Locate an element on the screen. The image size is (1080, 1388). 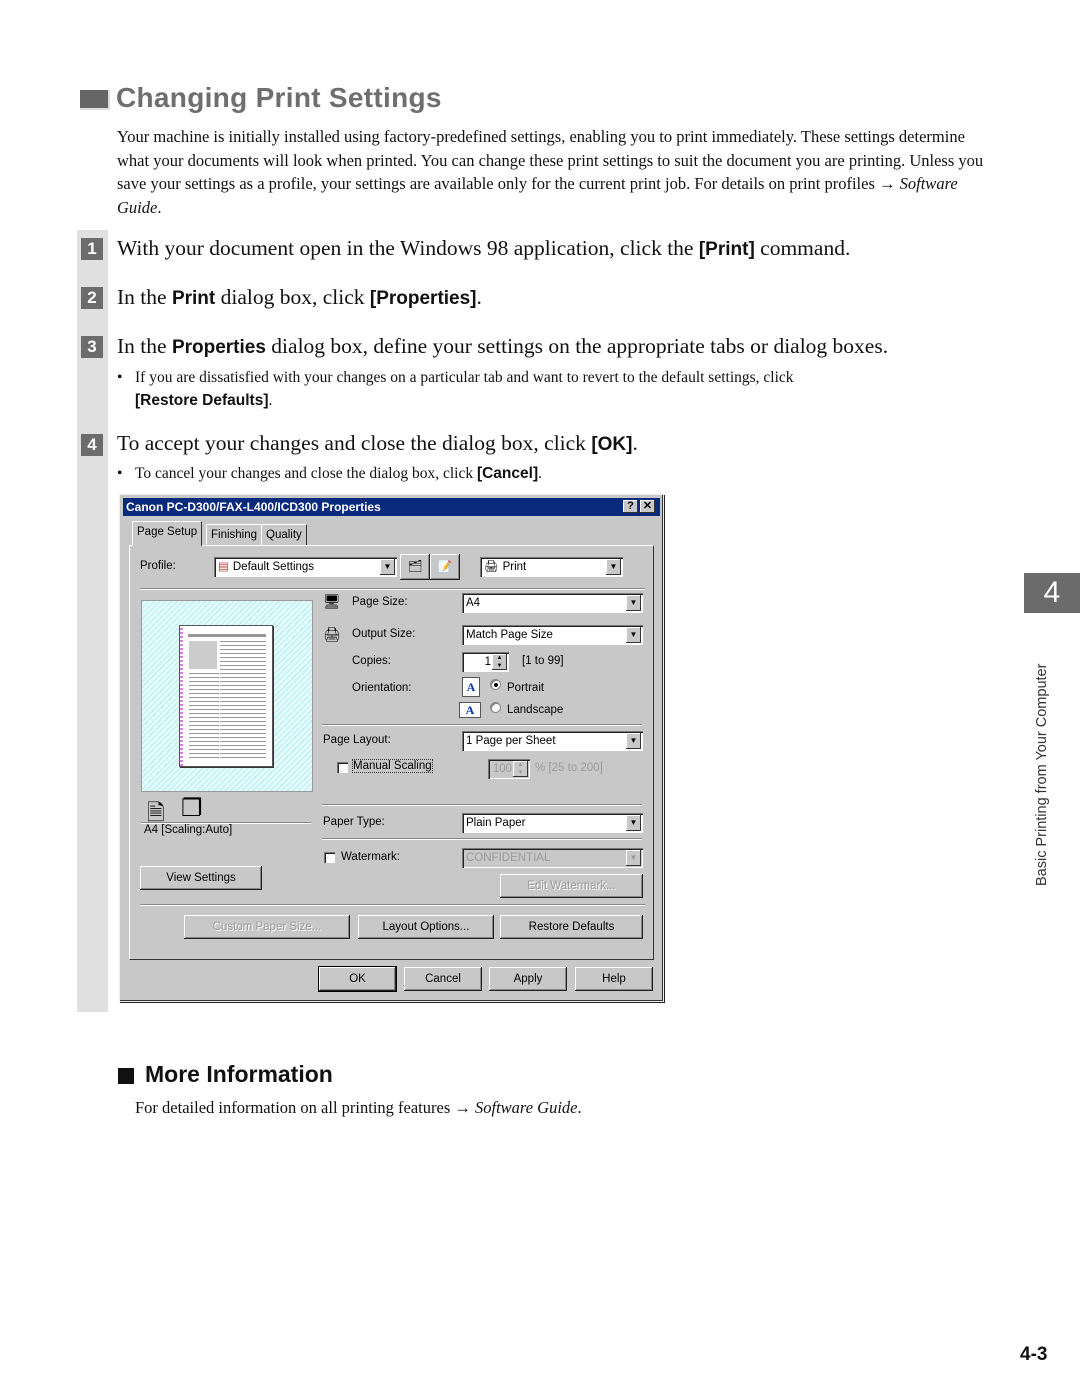
orientation-label: Orientation: is located at coordinates (382, 688).